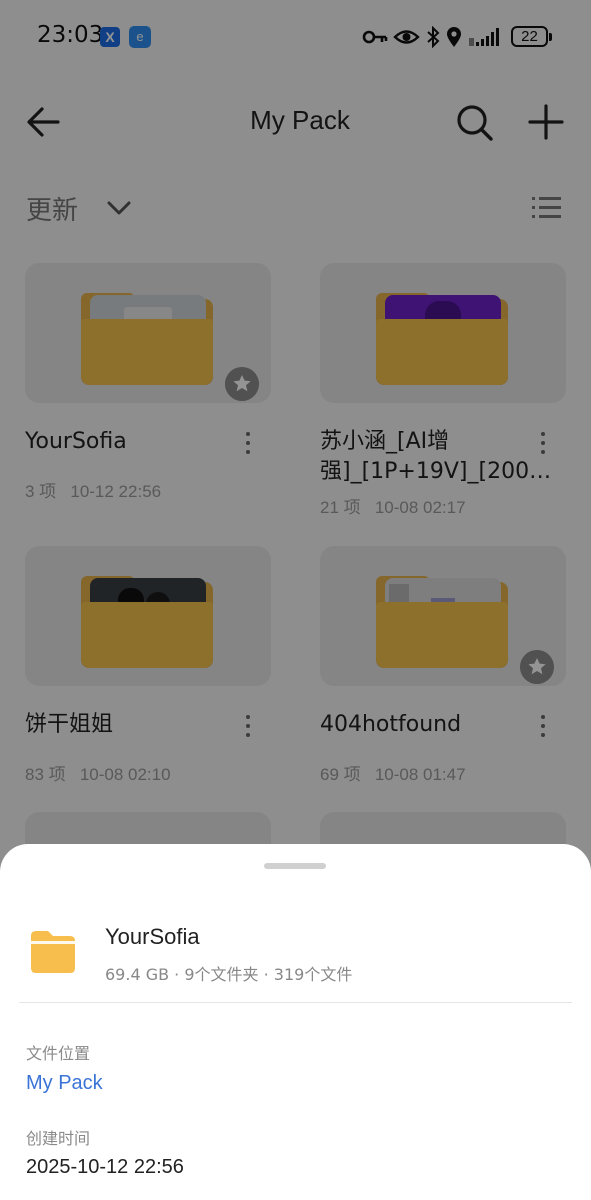  I want to click on details-folder-name: YourSofia, so click(152, 936).